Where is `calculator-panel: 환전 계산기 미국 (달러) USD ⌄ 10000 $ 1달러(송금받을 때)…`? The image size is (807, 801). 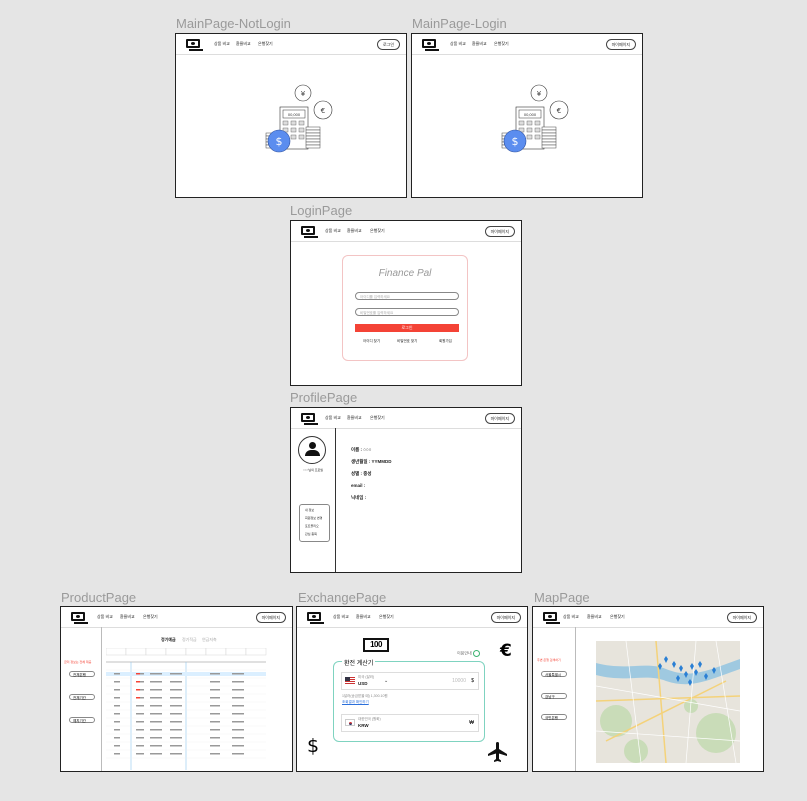
calculator-panel: 환전 계산기 미국 (달러) USD ⌄ 10000 $ 1달러(송금받을 때)… is located at coordinates (409, 700).